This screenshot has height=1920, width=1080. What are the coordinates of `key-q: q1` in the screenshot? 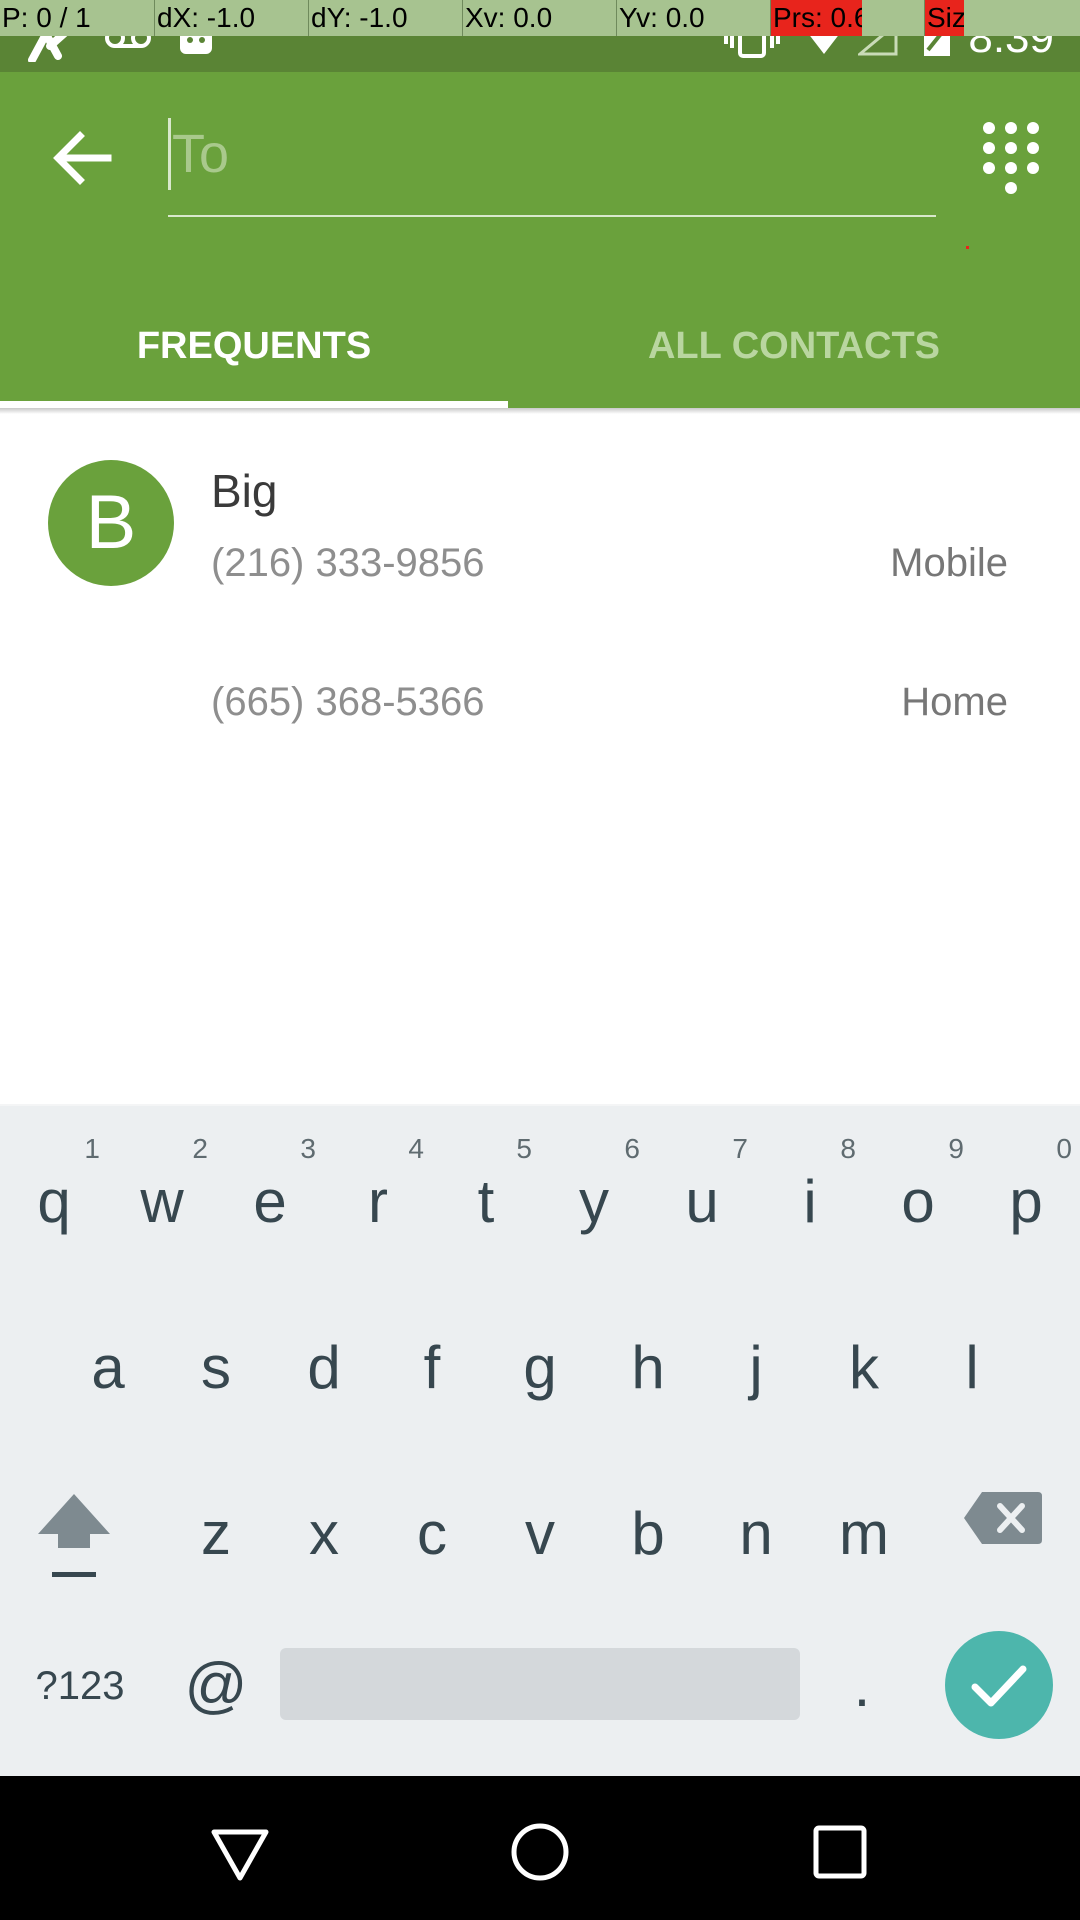 It's located at (54, 1192).